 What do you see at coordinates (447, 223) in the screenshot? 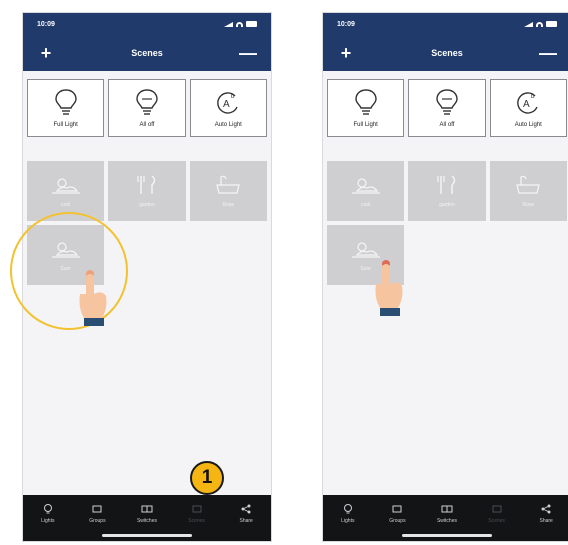
I see `scene-grid: cool garden Rose Sunr` at bounding box center [447, 223].